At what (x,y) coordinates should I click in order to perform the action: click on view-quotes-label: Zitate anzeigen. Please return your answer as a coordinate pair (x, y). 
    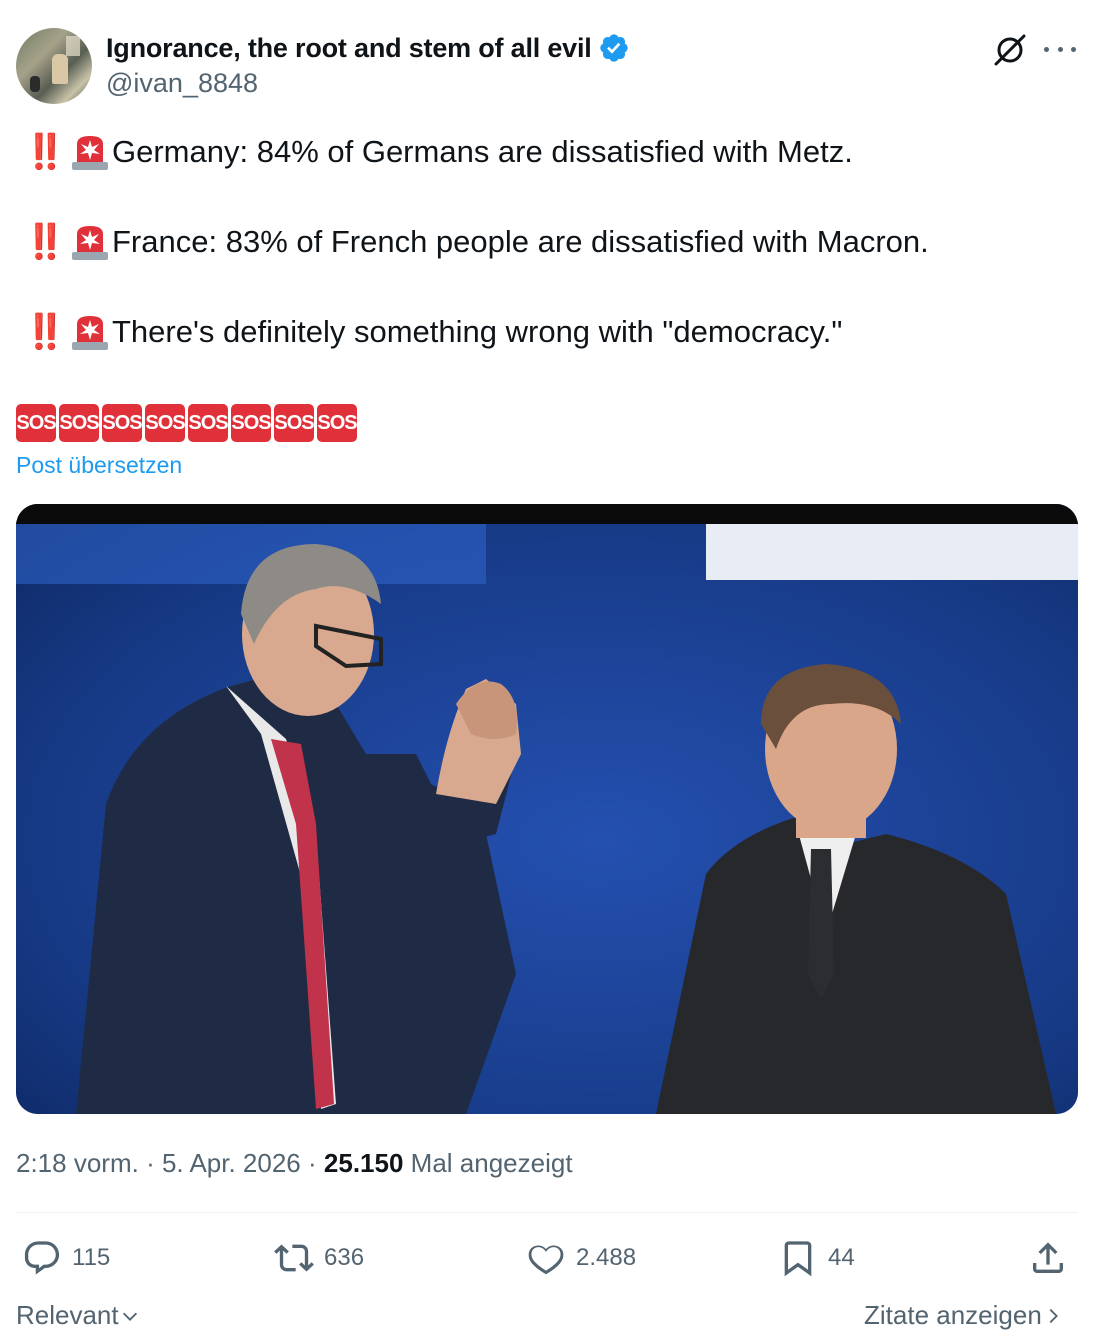
    Looking at the image, I should click on (953, 1315).